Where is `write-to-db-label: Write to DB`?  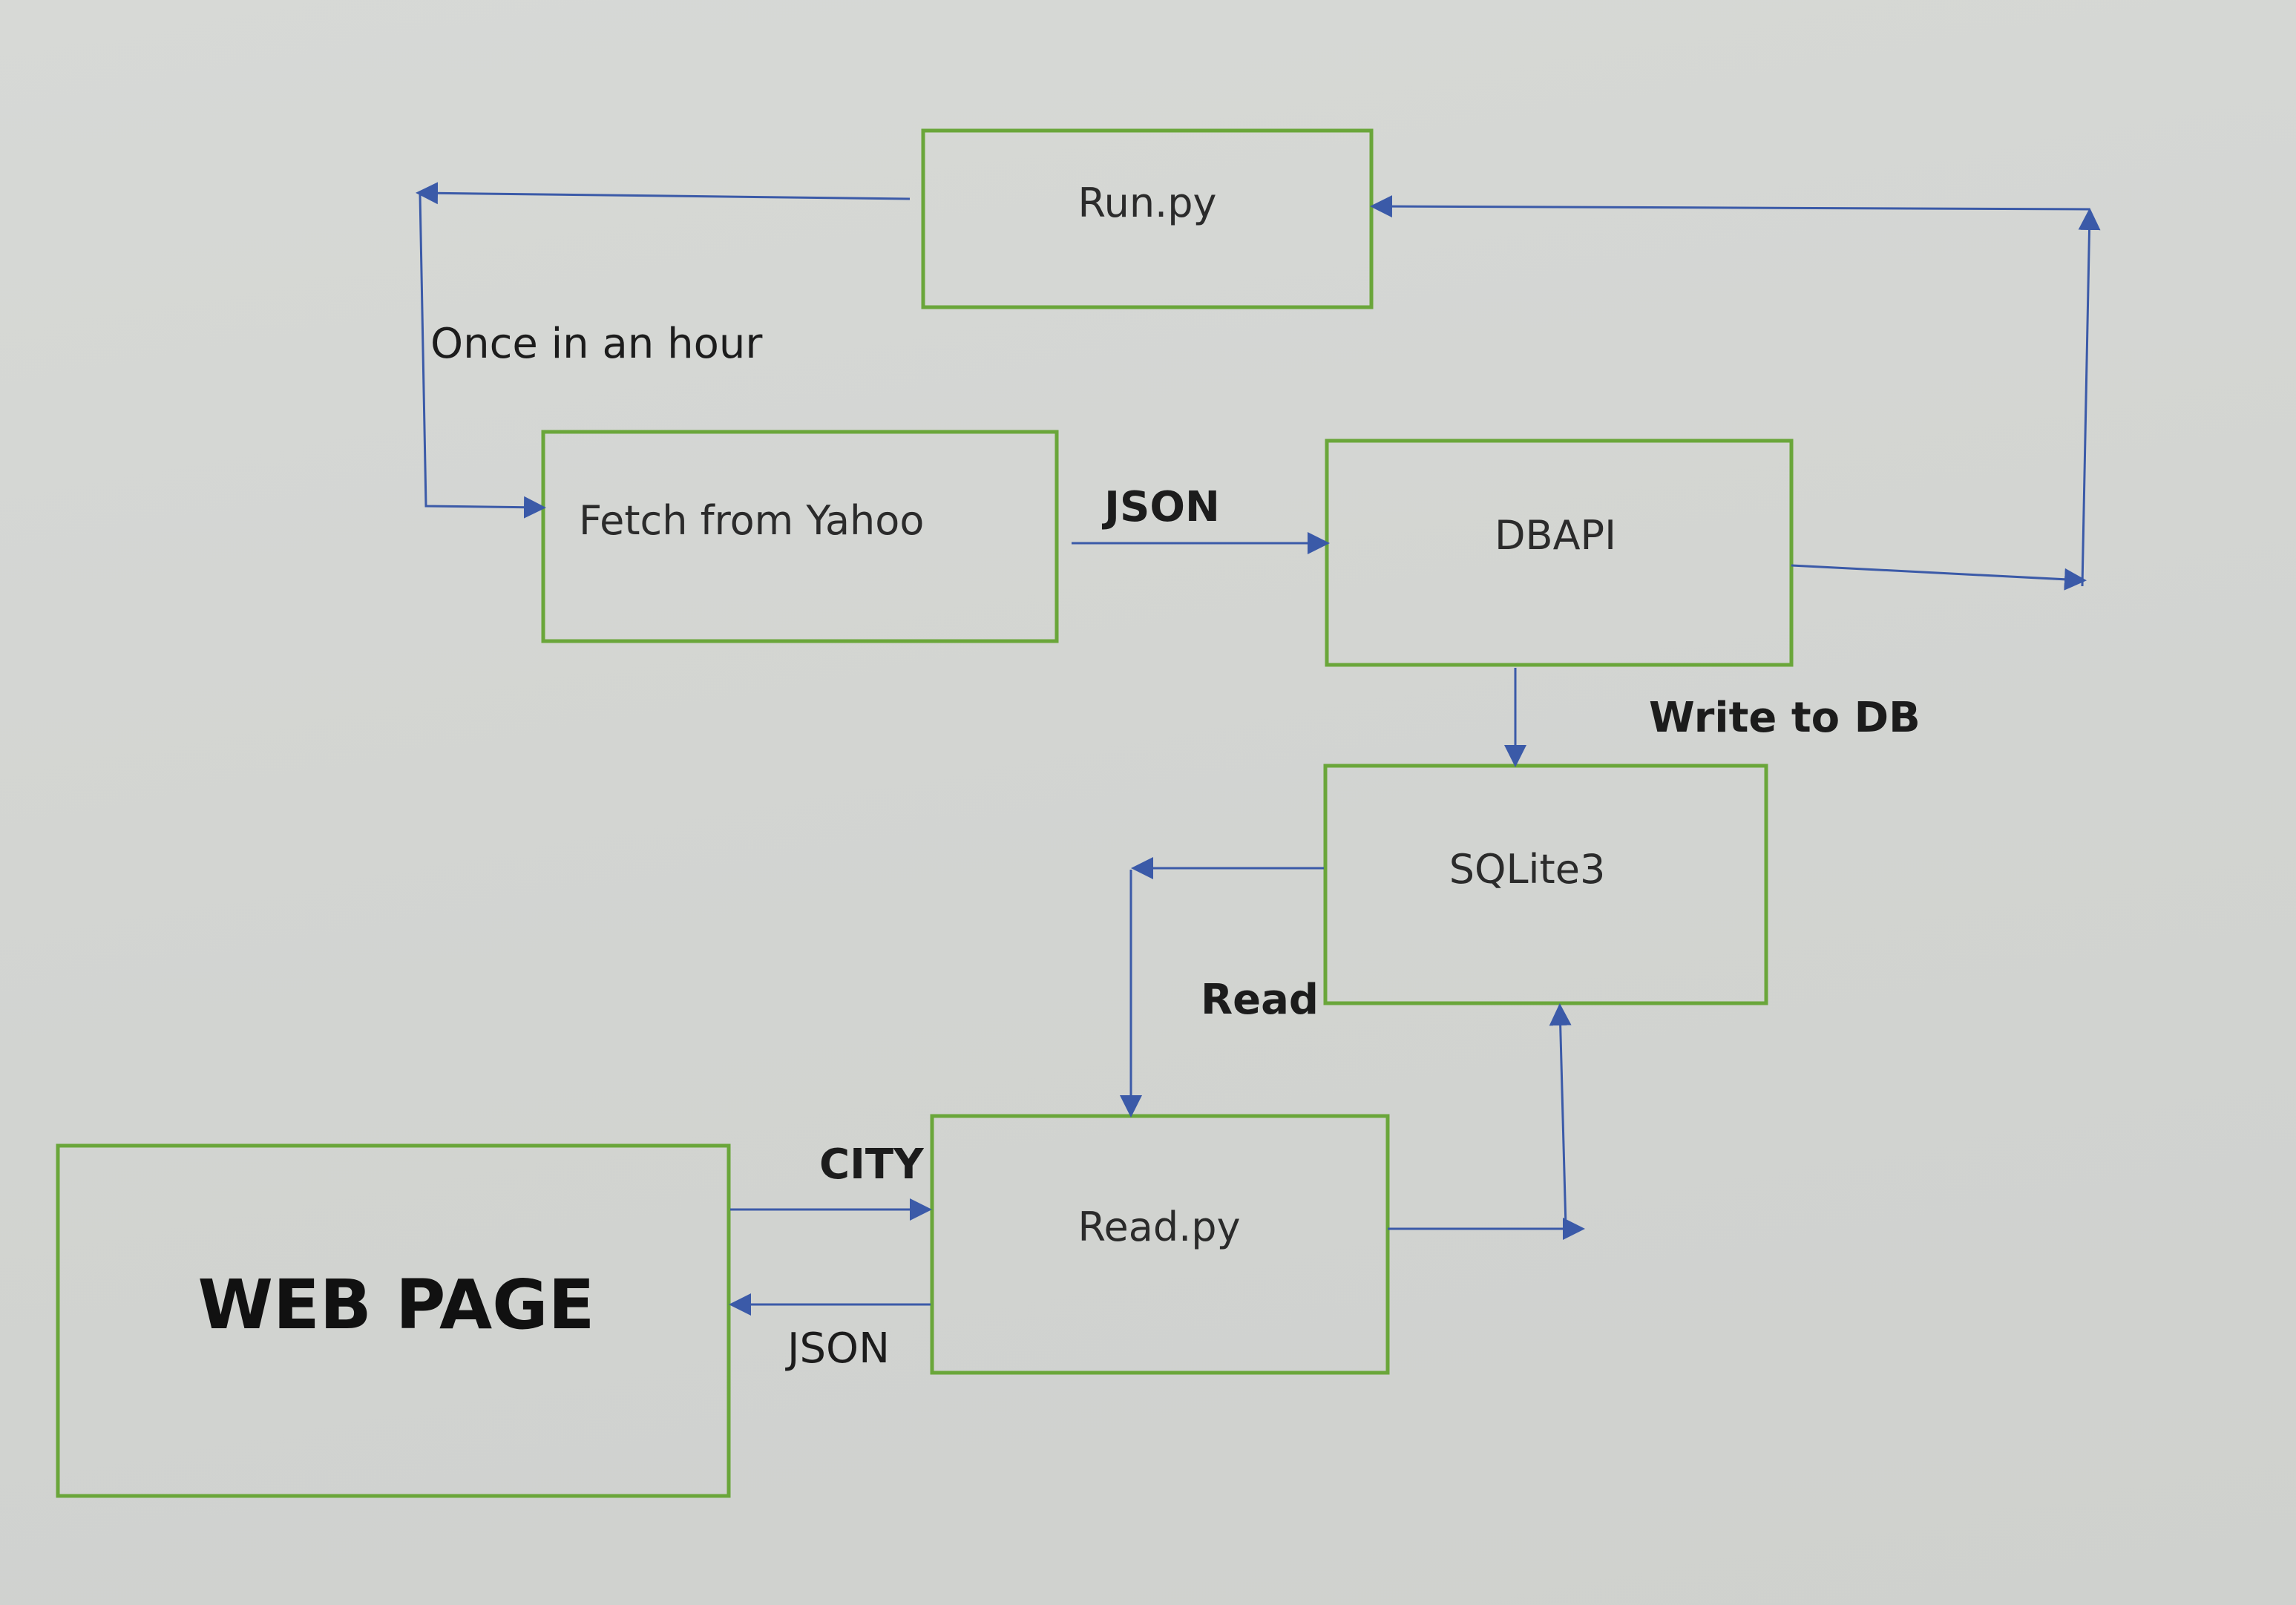
write-to-db-label: Write to DB is located at coordinates (1785, 718).